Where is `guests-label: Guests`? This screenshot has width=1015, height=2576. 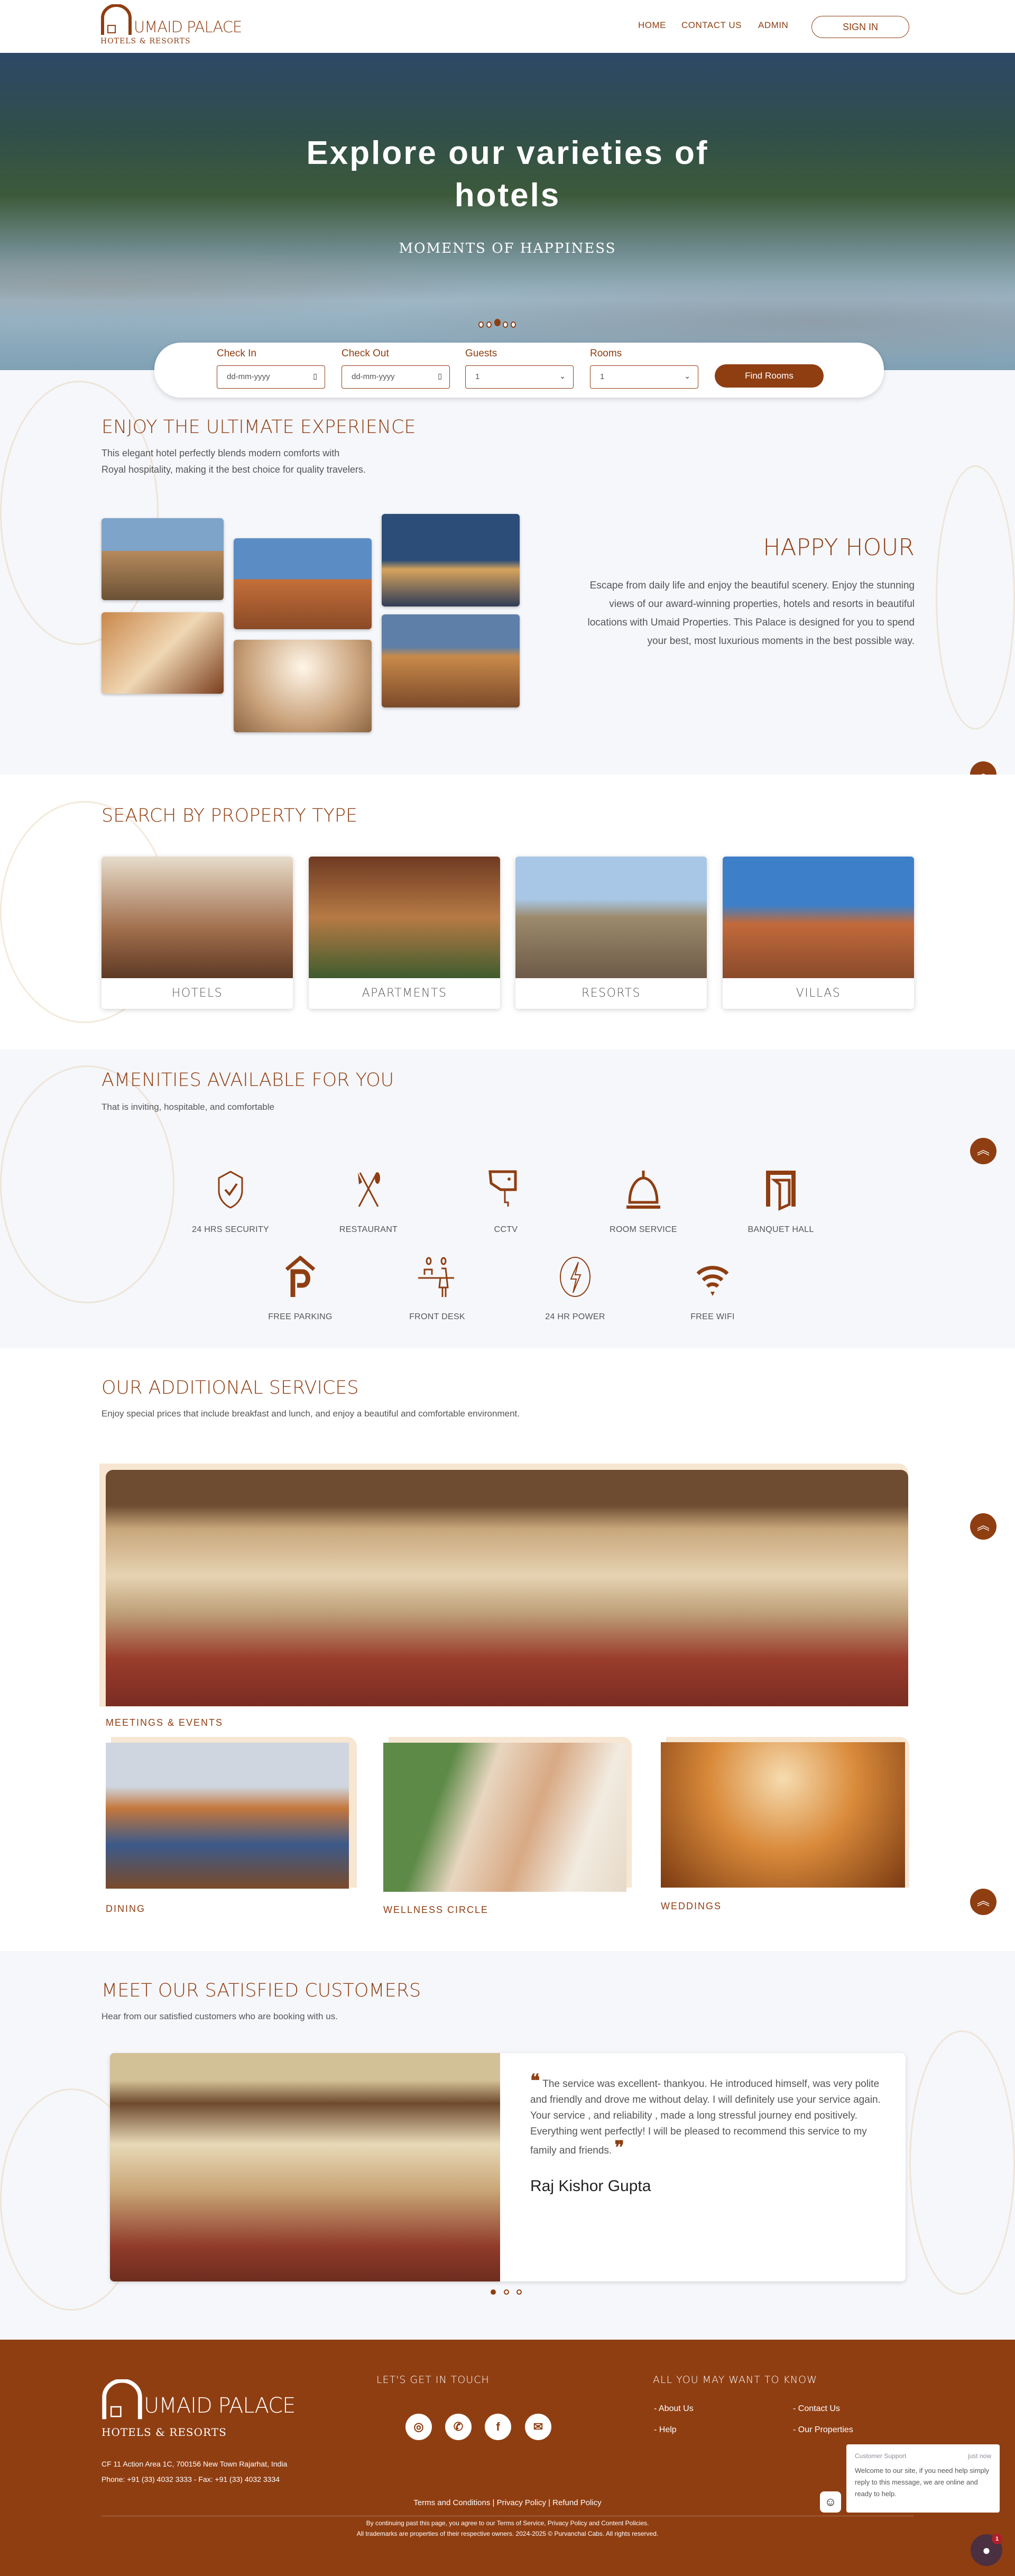 guests-label: Guests is located at coordinates (481, 353).